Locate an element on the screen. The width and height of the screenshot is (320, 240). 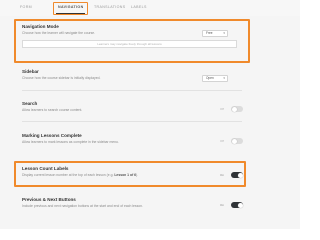
tab-highlight-box is located at coordinates (70, 8).